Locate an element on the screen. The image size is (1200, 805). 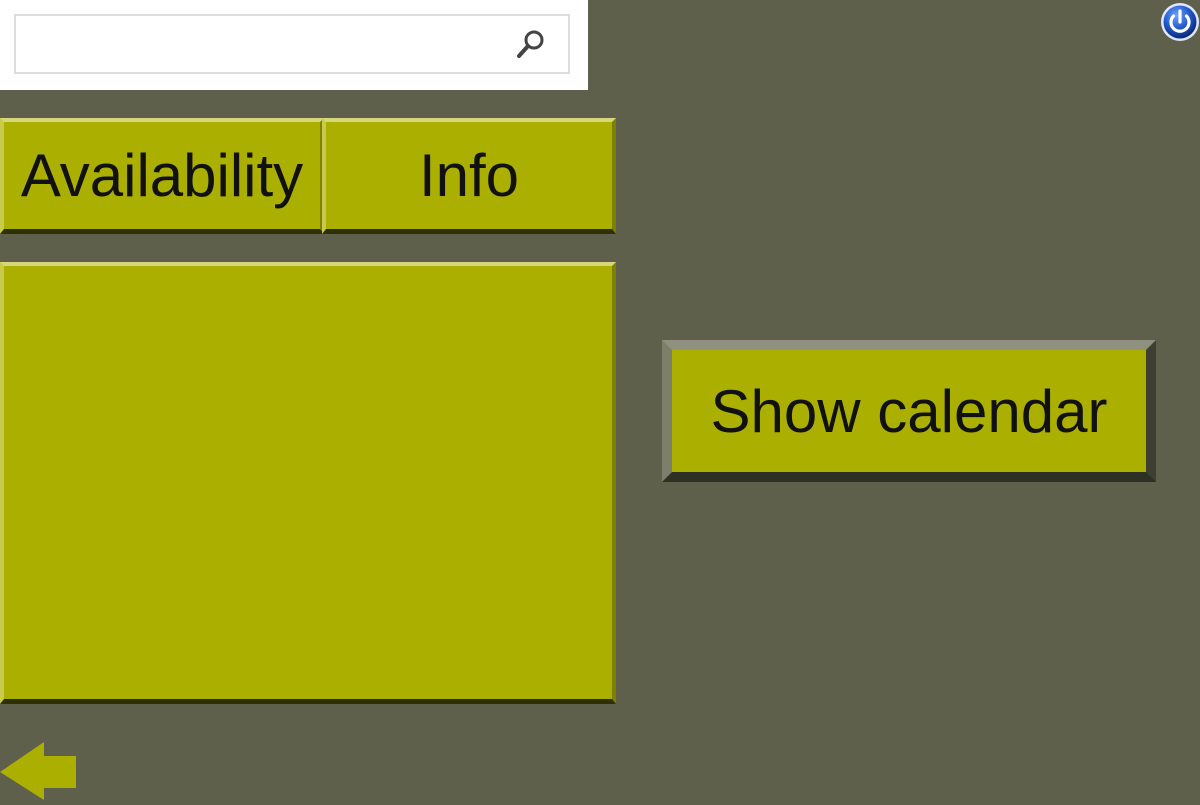
tab-availability: Availability is located at coordinates (162, 176).